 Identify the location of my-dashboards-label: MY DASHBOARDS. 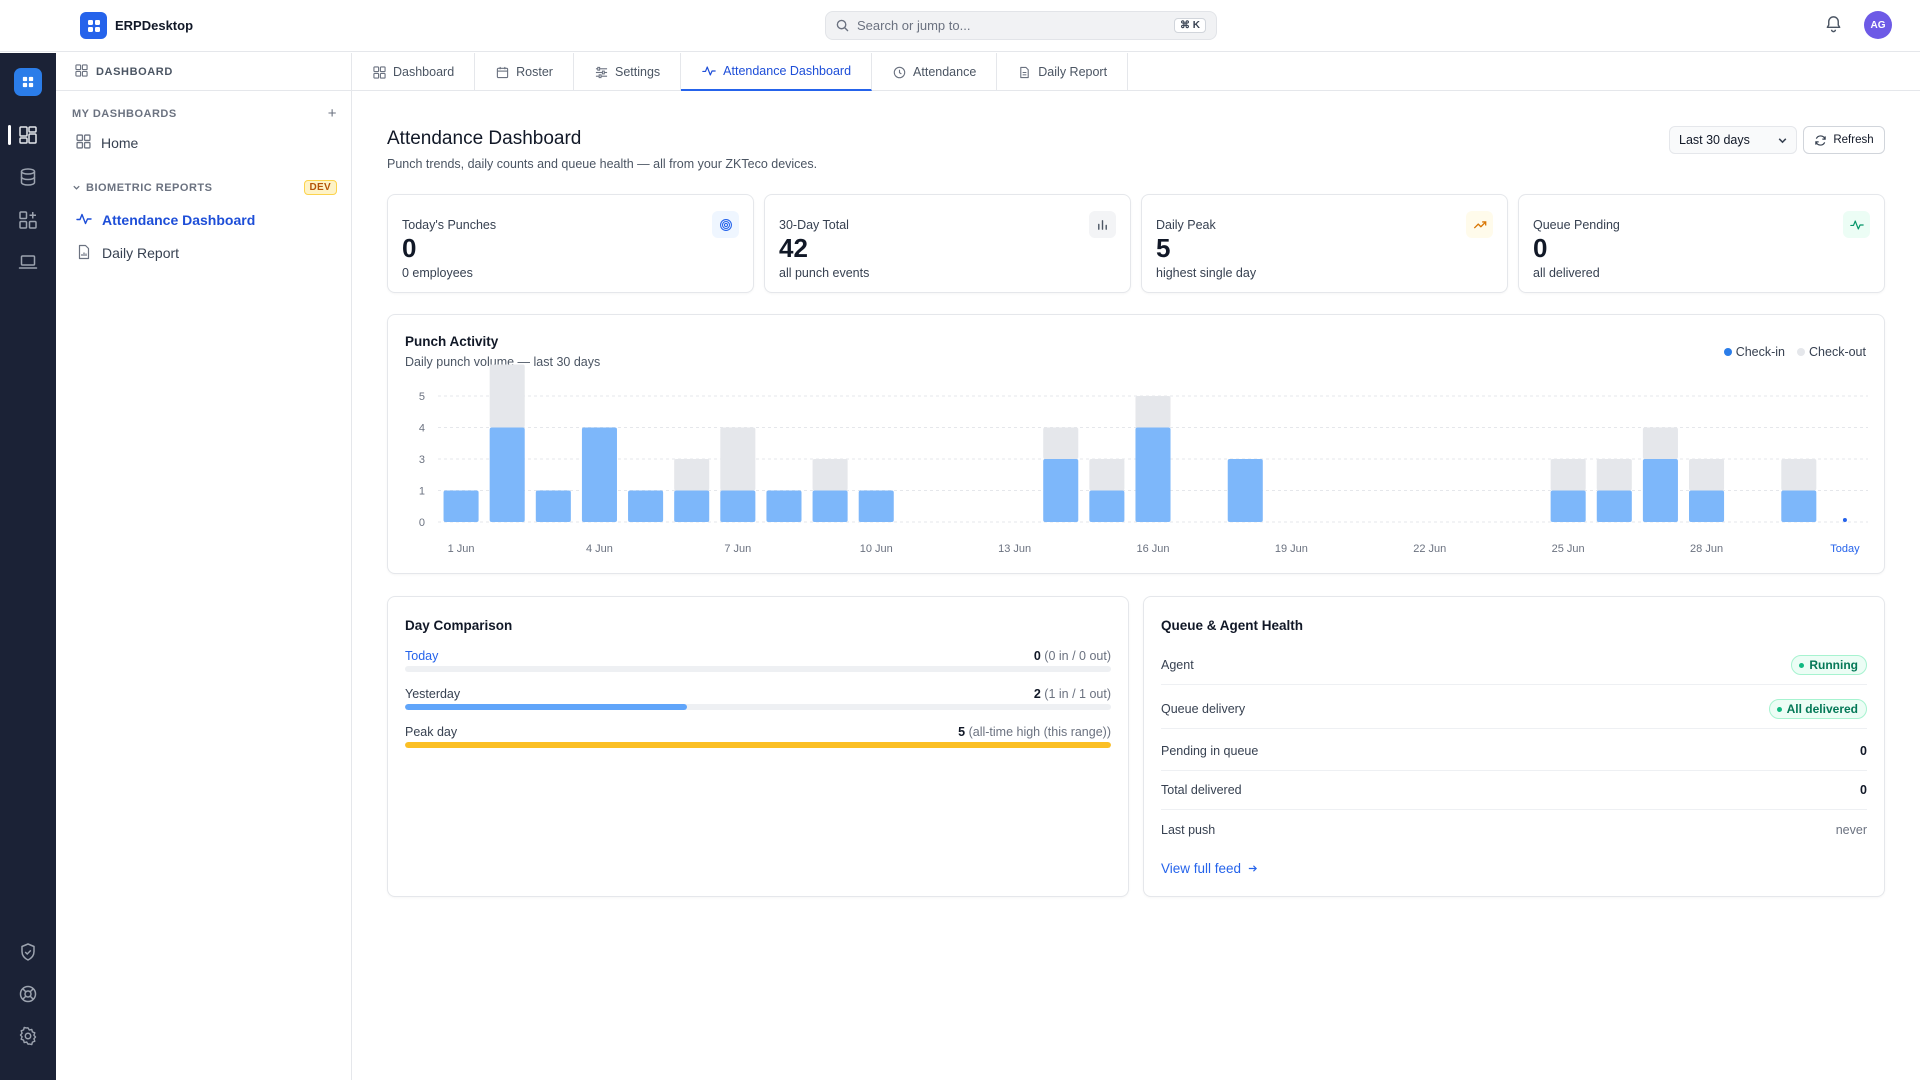
(124, 113).